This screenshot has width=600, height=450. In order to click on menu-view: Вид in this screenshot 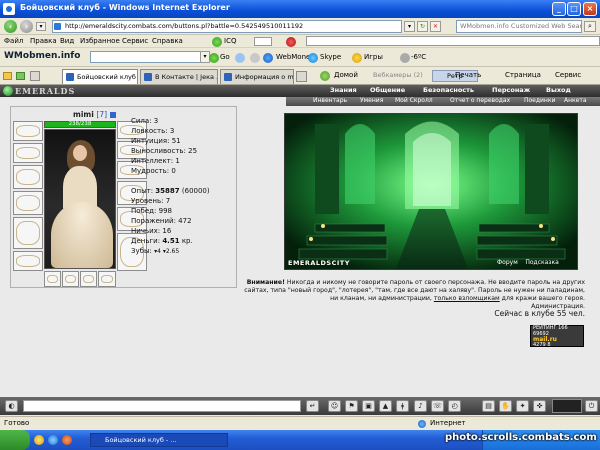, I will do `click(67, 41)`.